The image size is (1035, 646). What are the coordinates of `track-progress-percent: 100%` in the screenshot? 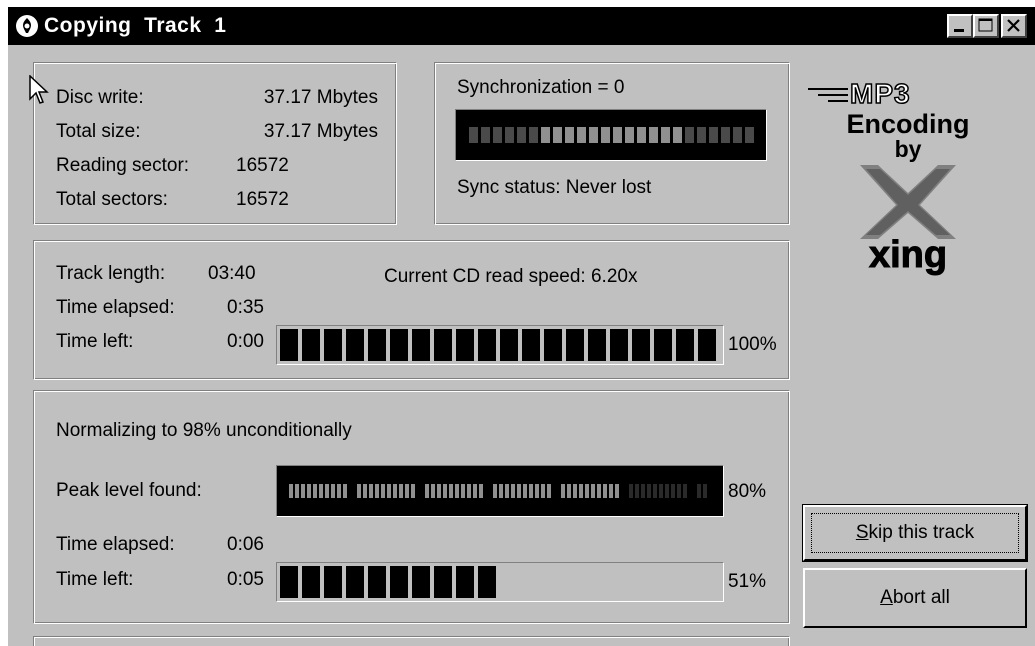 It's located at (752, 344).